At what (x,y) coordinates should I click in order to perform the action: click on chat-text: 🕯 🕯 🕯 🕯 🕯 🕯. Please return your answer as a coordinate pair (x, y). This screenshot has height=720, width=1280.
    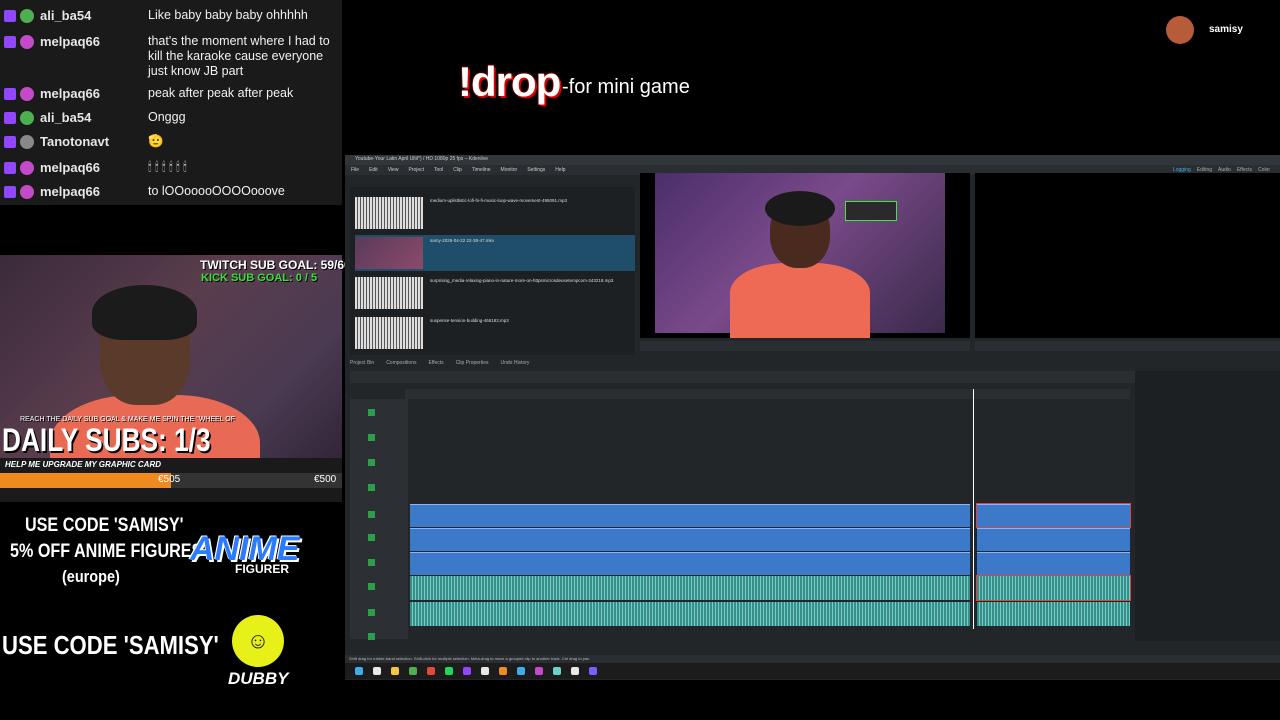
    Looking at the image, I should click on (167, 167).